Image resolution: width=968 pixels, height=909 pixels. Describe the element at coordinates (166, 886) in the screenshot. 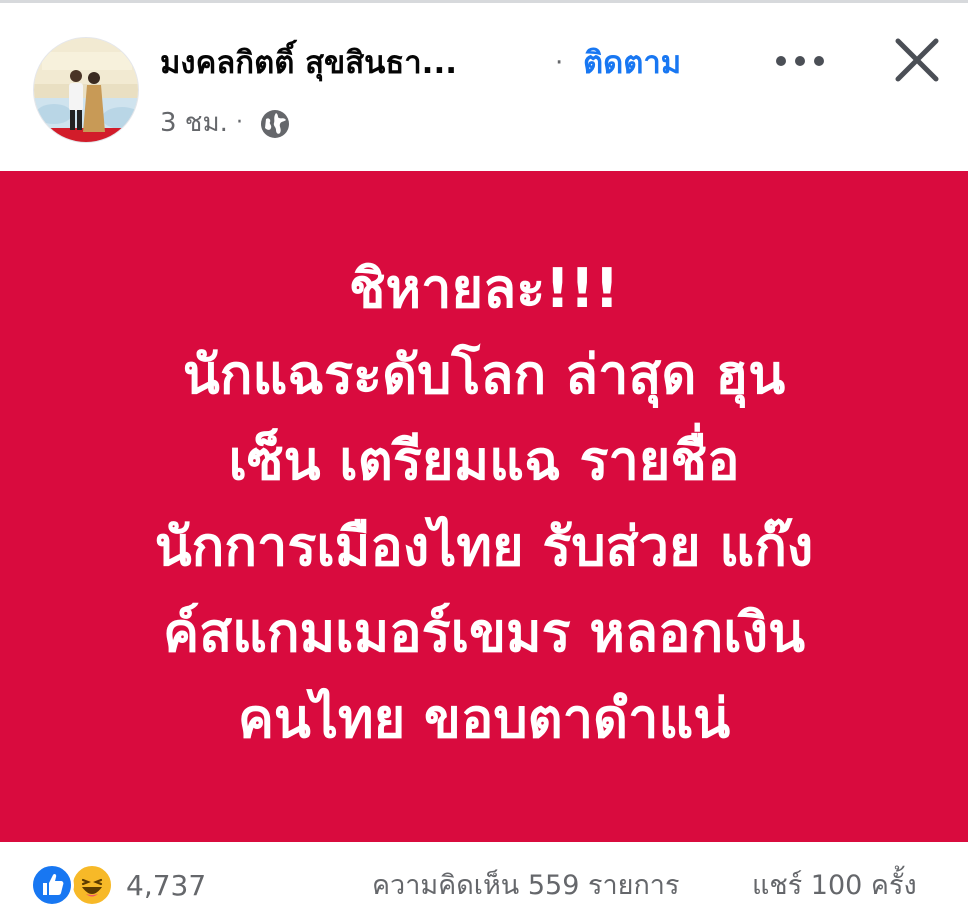

I see `reaction-count: 4,737` at that location.